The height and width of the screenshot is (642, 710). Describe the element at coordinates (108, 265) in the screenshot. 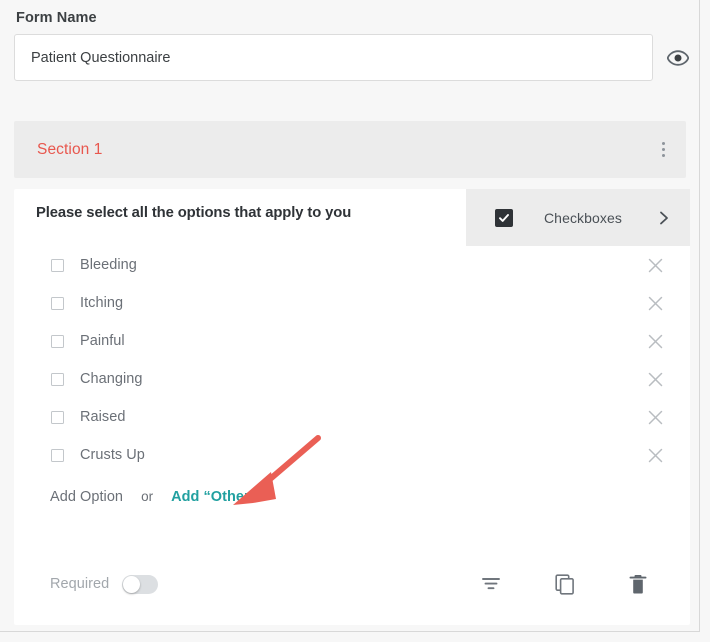

I see `option-label: Bleeding` at that location.